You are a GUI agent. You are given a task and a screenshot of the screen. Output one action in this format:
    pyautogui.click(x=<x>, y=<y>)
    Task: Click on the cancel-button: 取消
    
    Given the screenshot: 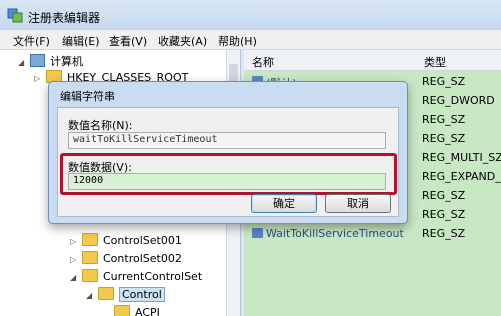 What is the action you would take?
    pyautogui.click(x=358, y=203)
    